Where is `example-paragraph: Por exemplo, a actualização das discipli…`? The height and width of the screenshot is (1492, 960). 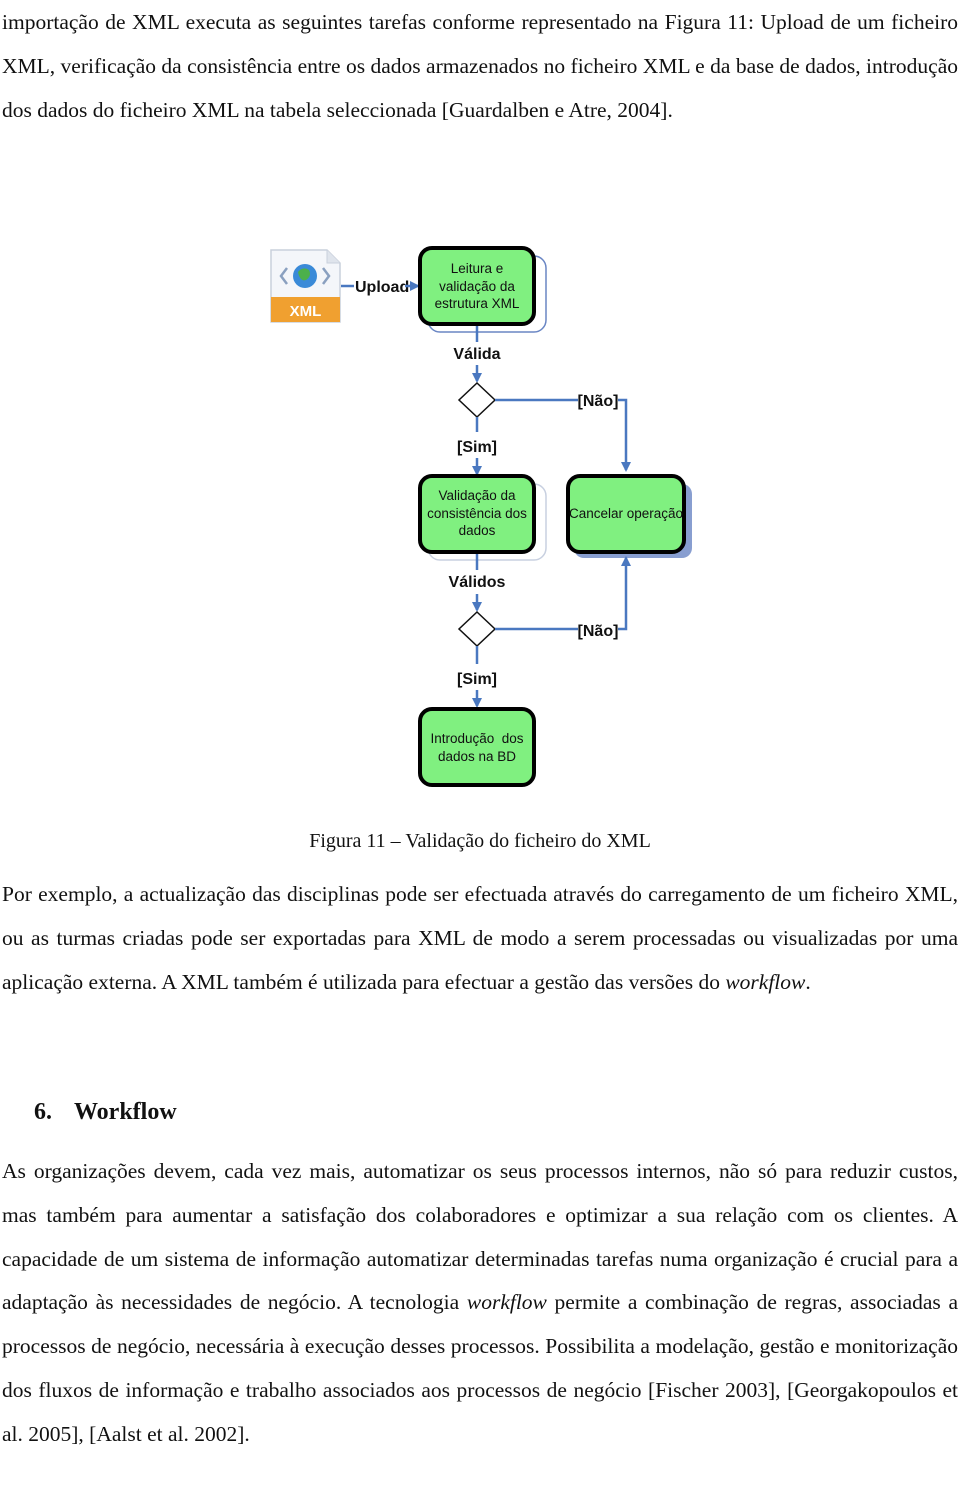 example-paragraph: Por exemplo, a actualização das discipli… is located at coordinates (480, 938).